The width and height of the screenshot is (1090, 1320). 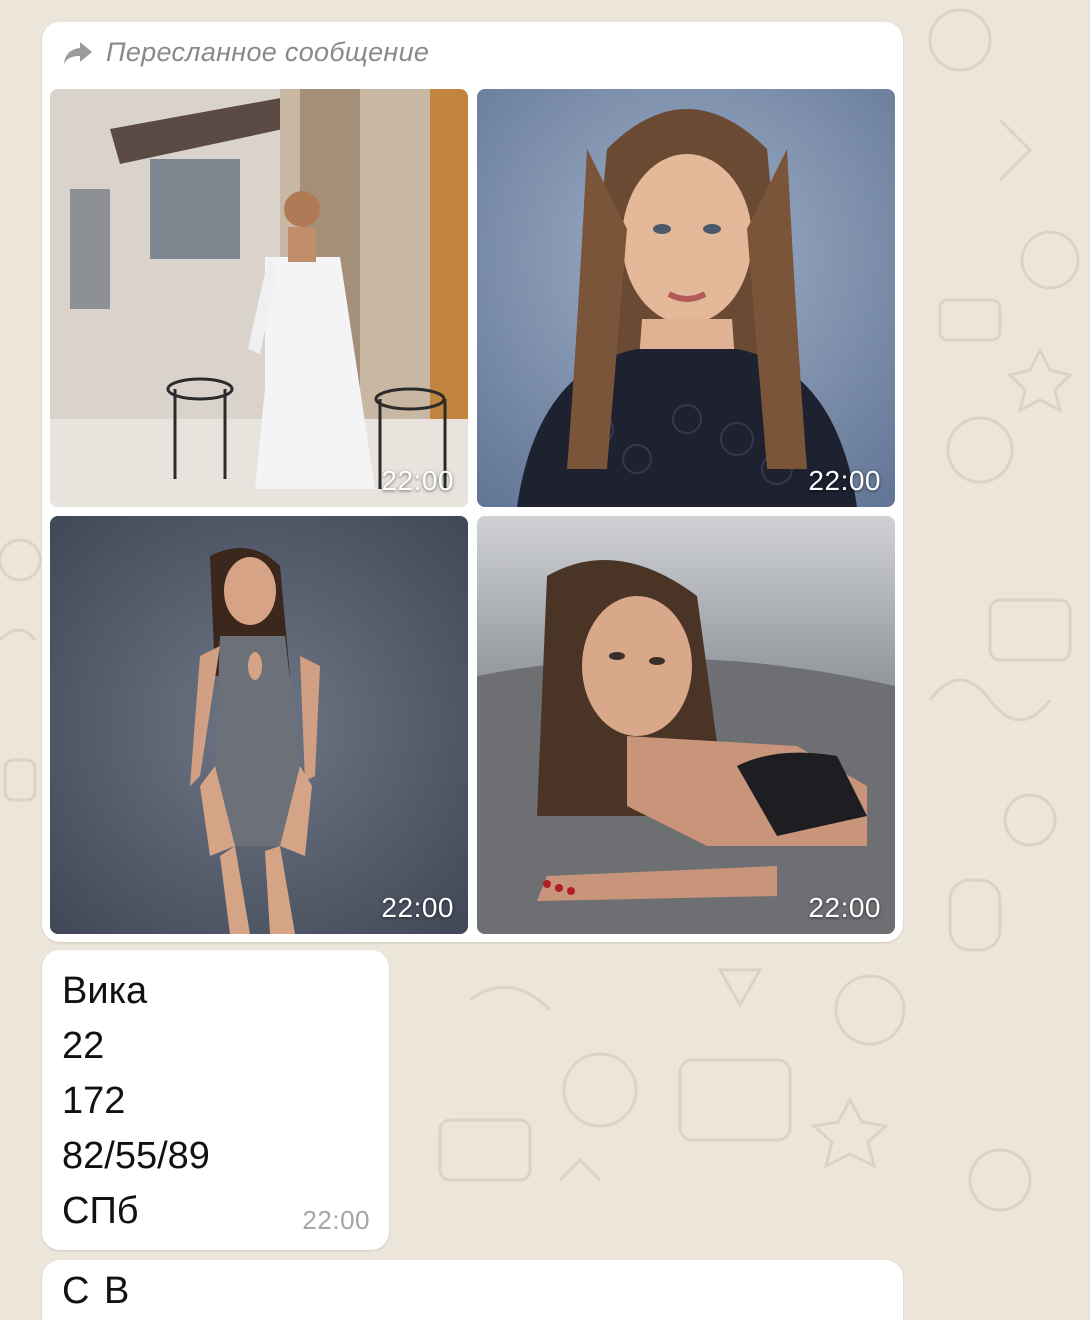 I want to click on profile-message-bubble: Вика 22 172 82/55/89 СПб 22:00, so click(x=215, y=1100).